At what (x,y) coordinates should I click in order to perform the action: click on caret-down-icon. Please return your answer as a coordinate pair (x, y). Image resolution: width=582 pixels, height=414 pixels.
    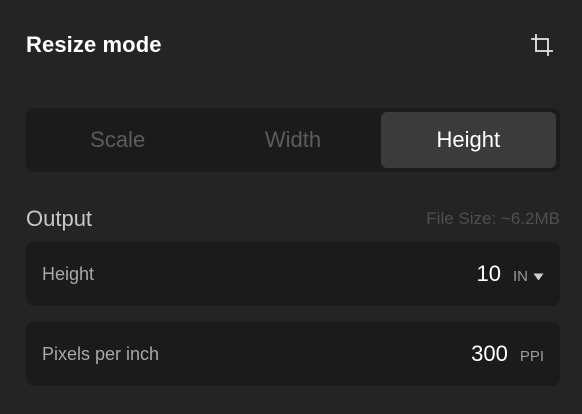
    Looking at the image, I should click on (538, 276).